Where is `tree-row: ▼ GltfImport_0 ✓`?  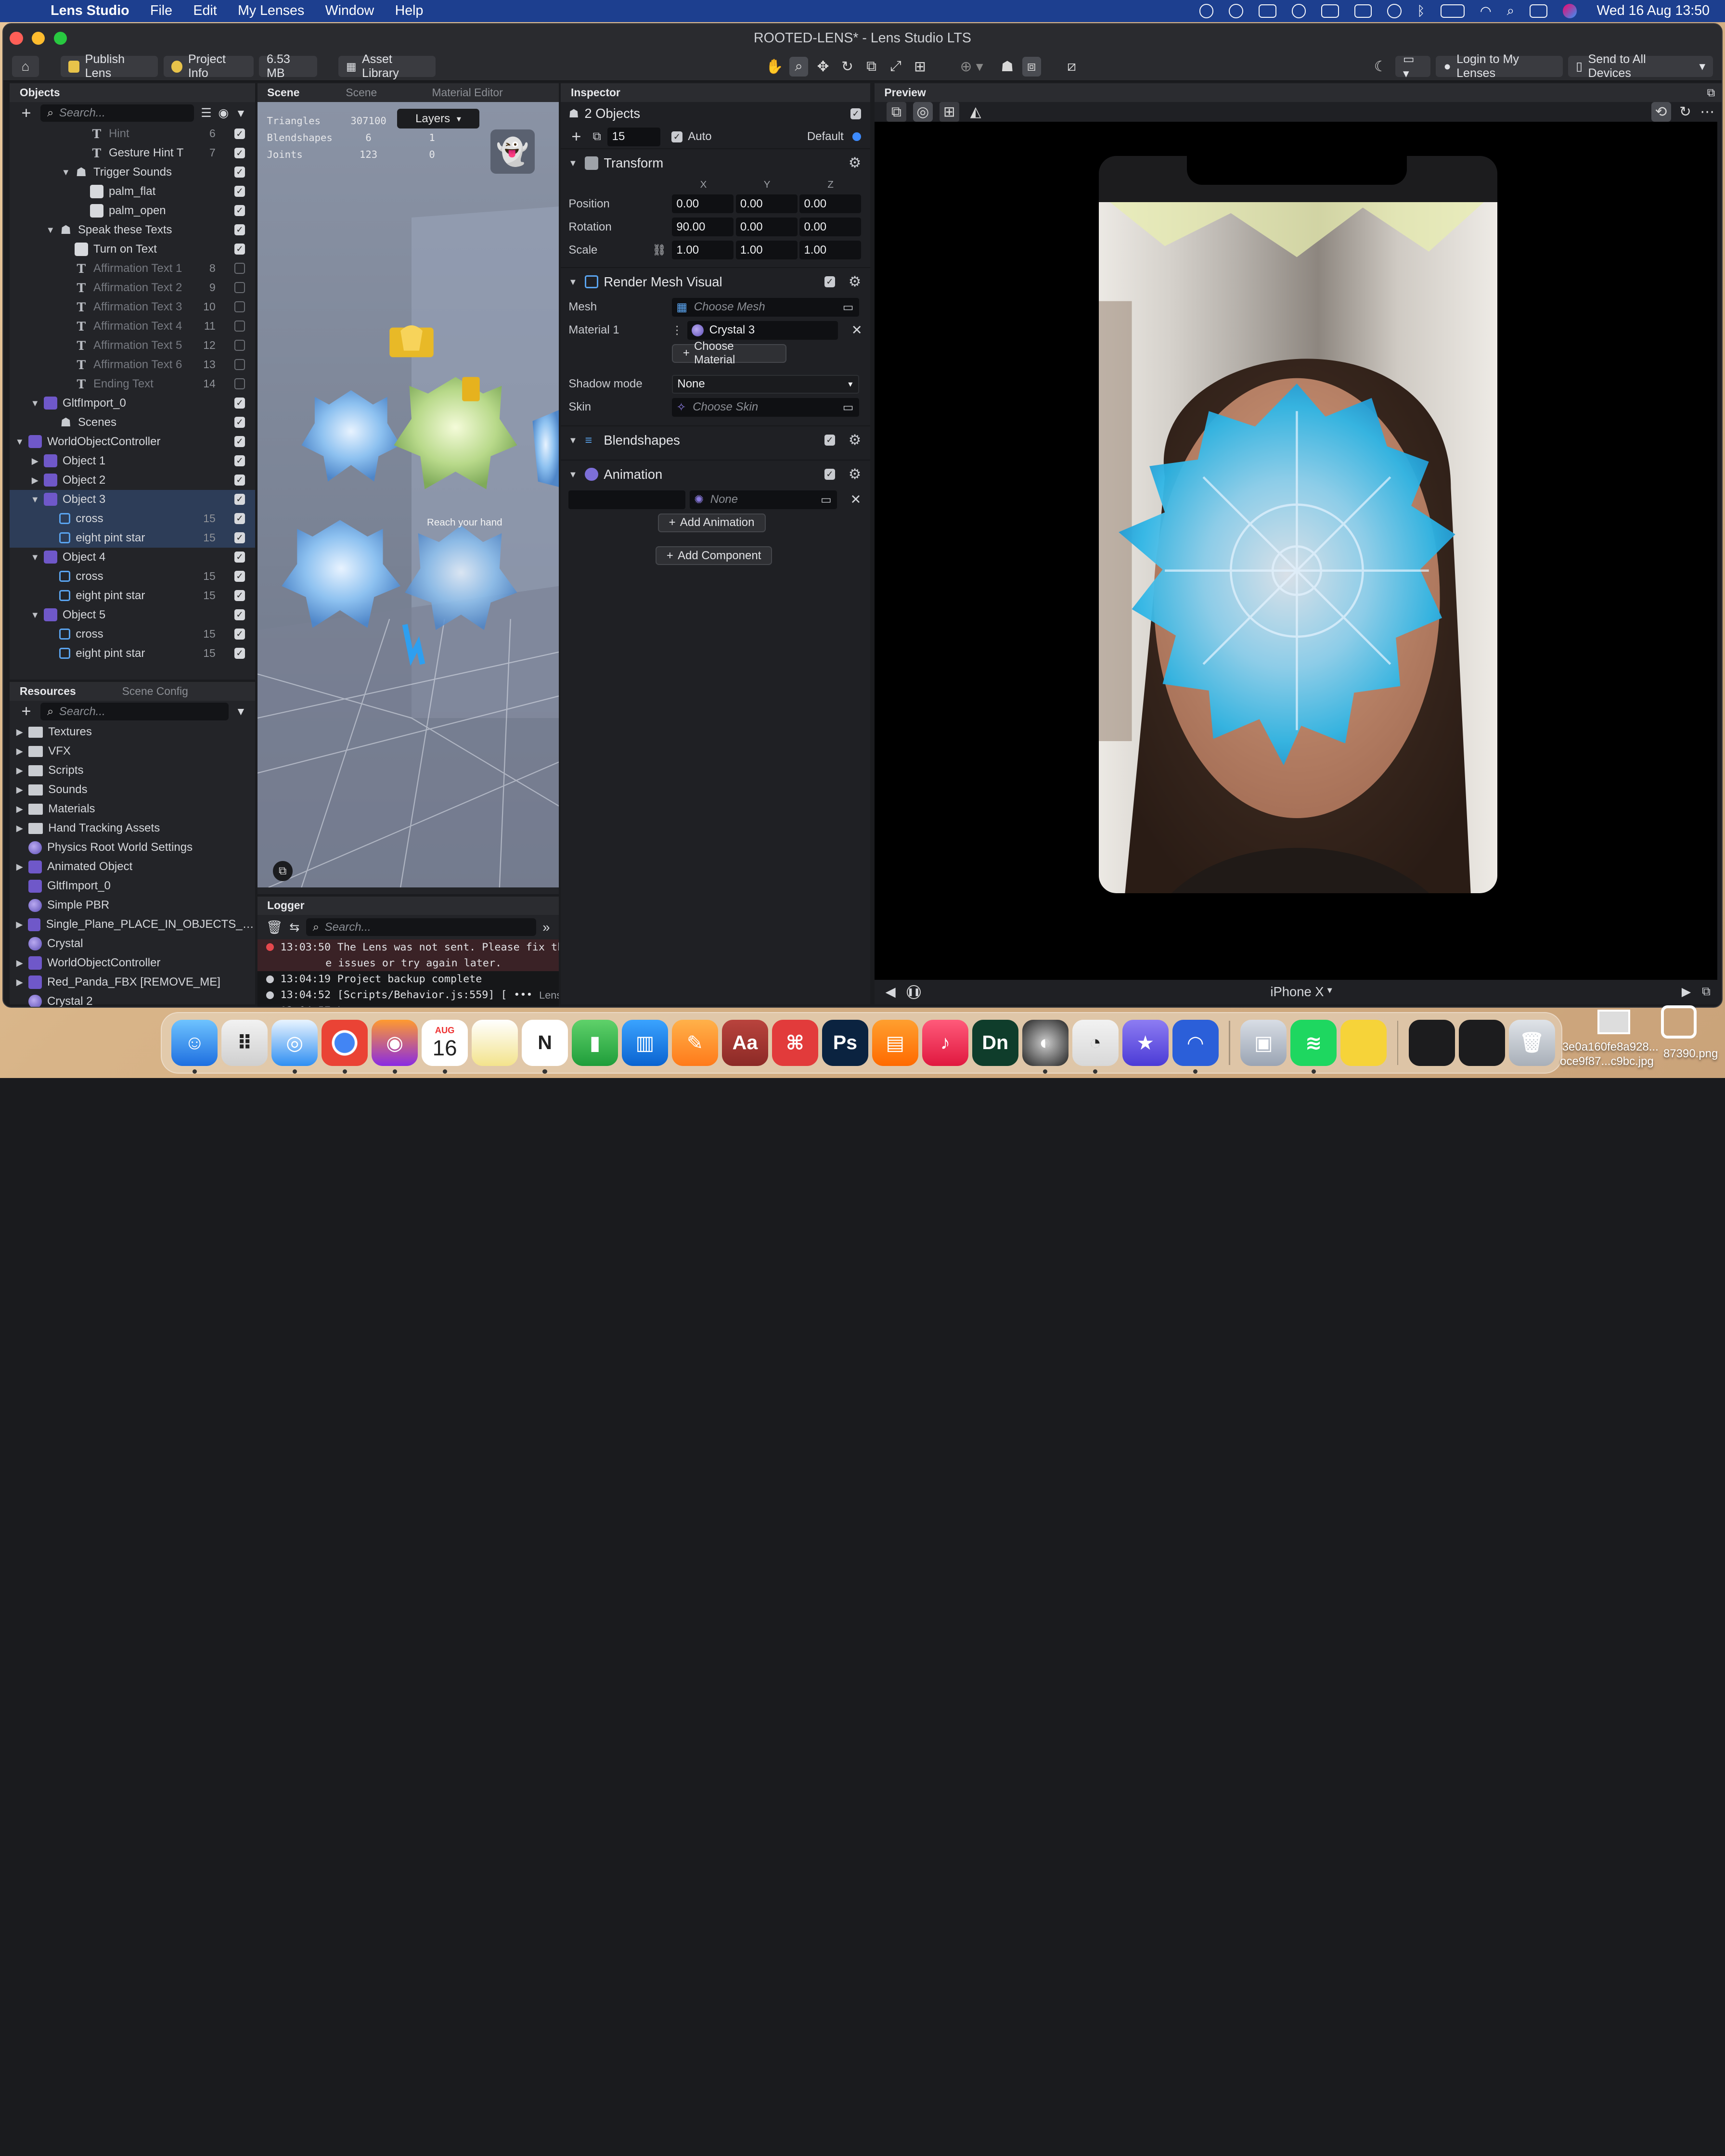 tree-row: ▼ GltfImport_0 ✓ is located at coordinates (132, 403).